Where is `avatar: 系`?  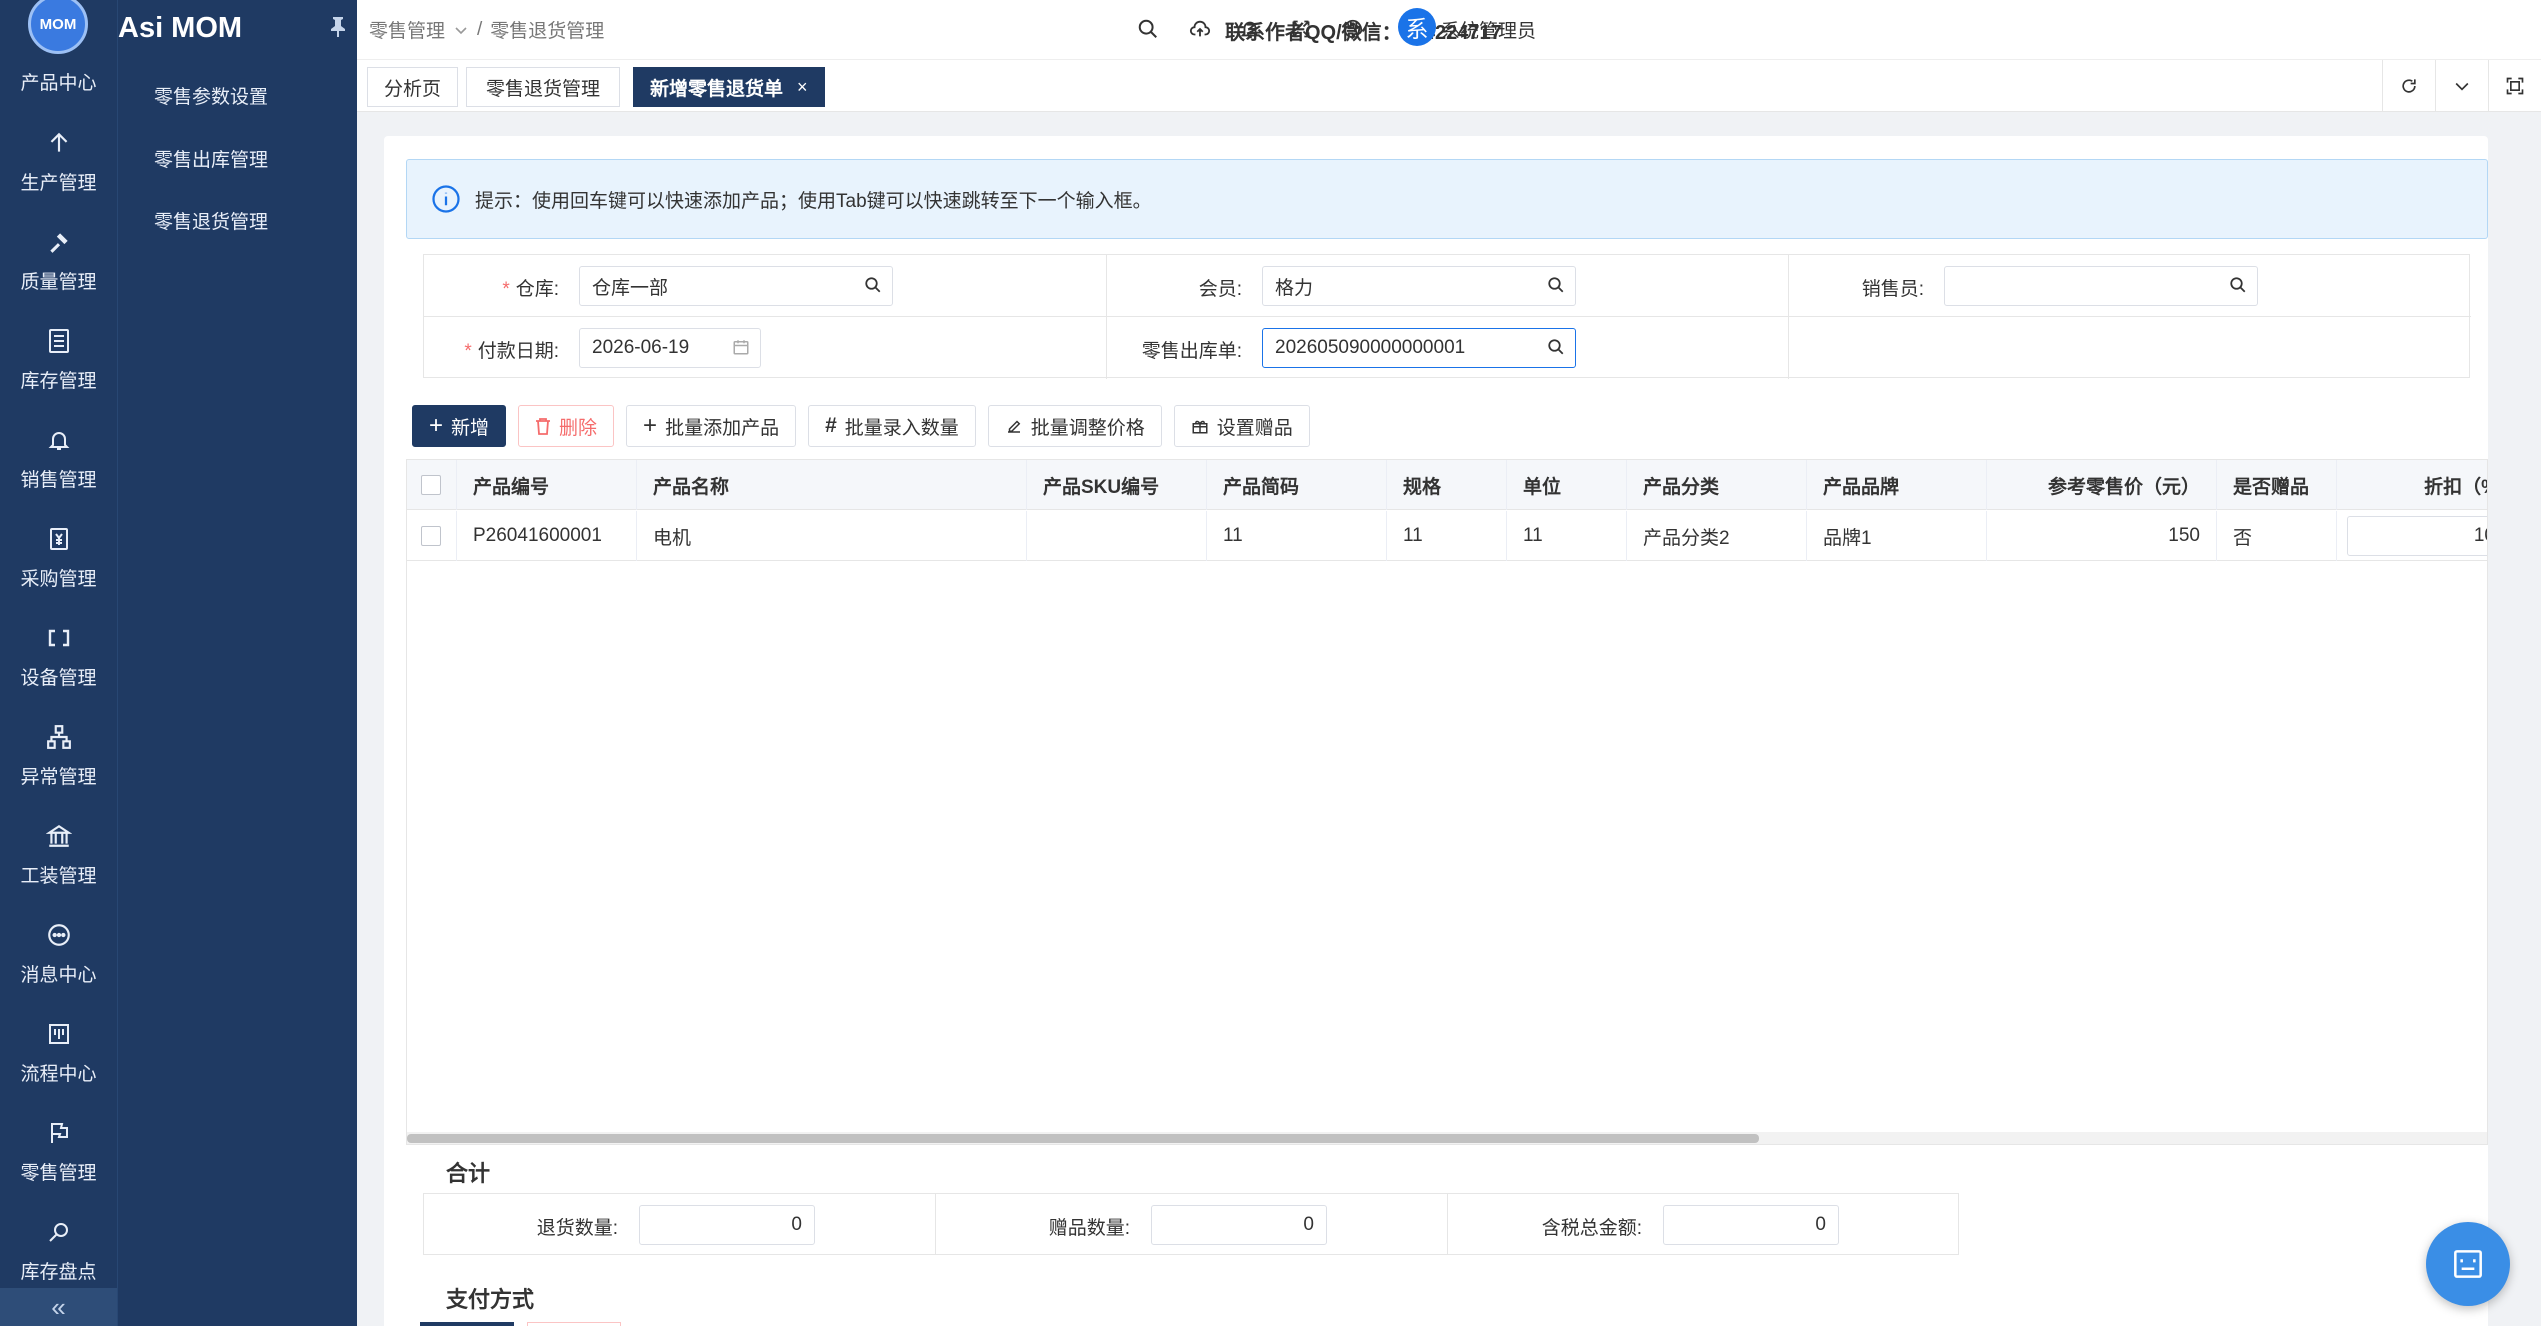 avatar: 系 is located at coordinates (1417, 27).